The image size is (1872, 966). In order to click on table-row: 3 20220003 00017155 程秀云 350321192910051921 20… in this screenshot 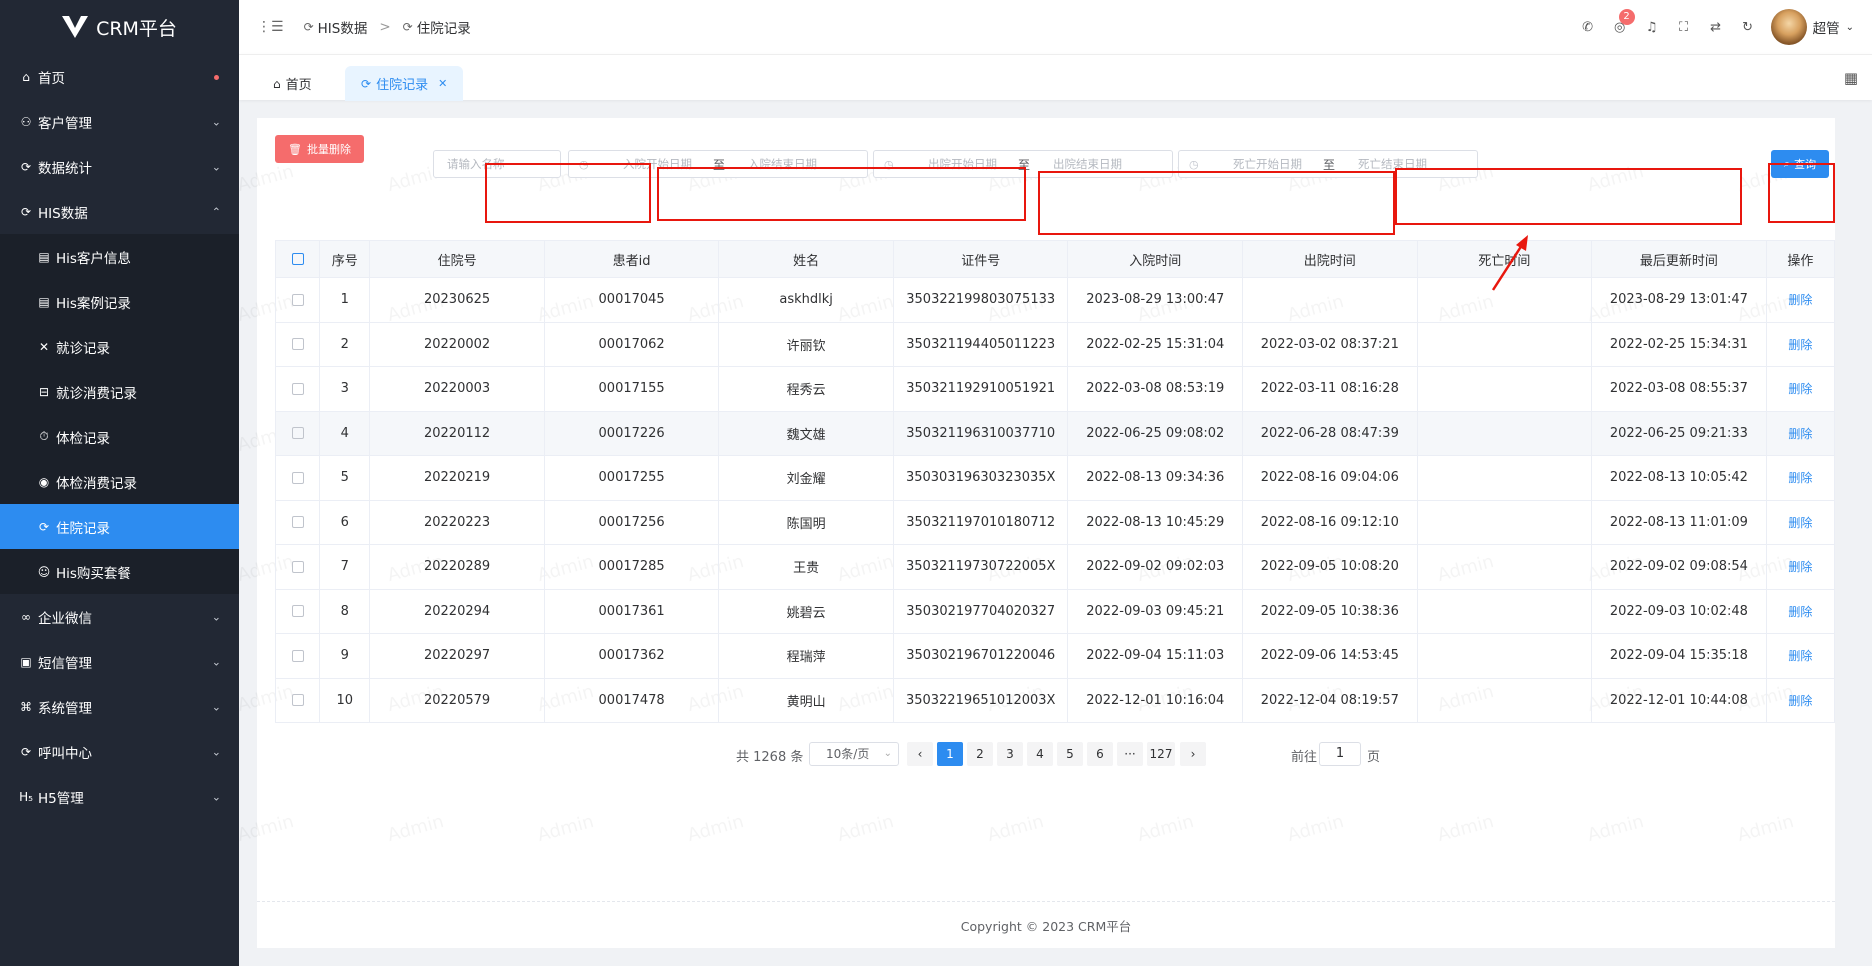, I will do `click(1055, 389)`.